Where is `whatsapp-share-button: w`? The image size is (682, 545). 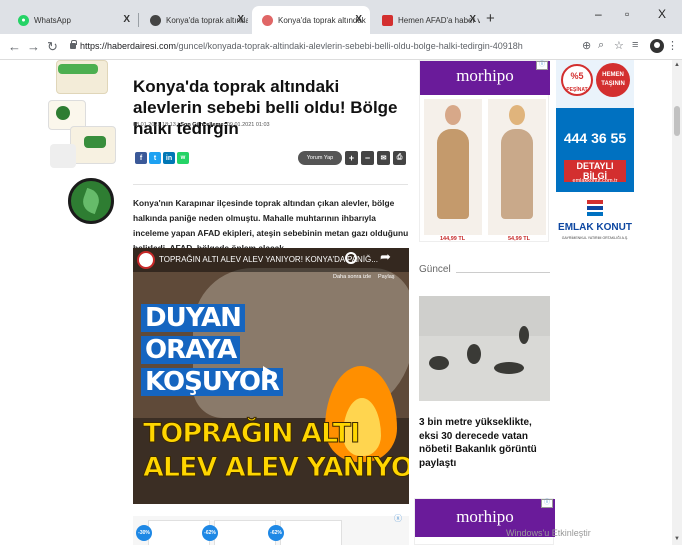
whatsapp-share-button: w is located at coordinates (183, 158).